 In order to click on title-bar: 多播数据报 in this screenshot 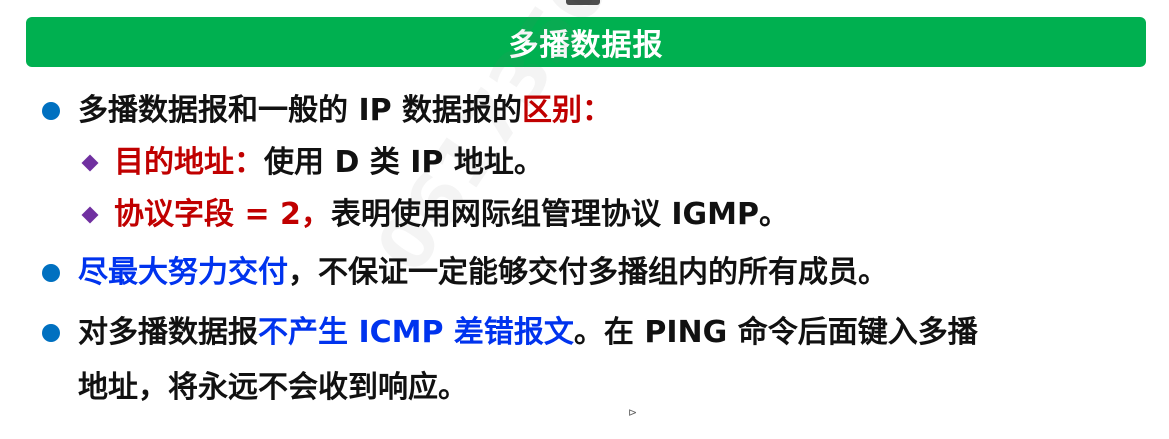, I will do `click(586, 42)`.